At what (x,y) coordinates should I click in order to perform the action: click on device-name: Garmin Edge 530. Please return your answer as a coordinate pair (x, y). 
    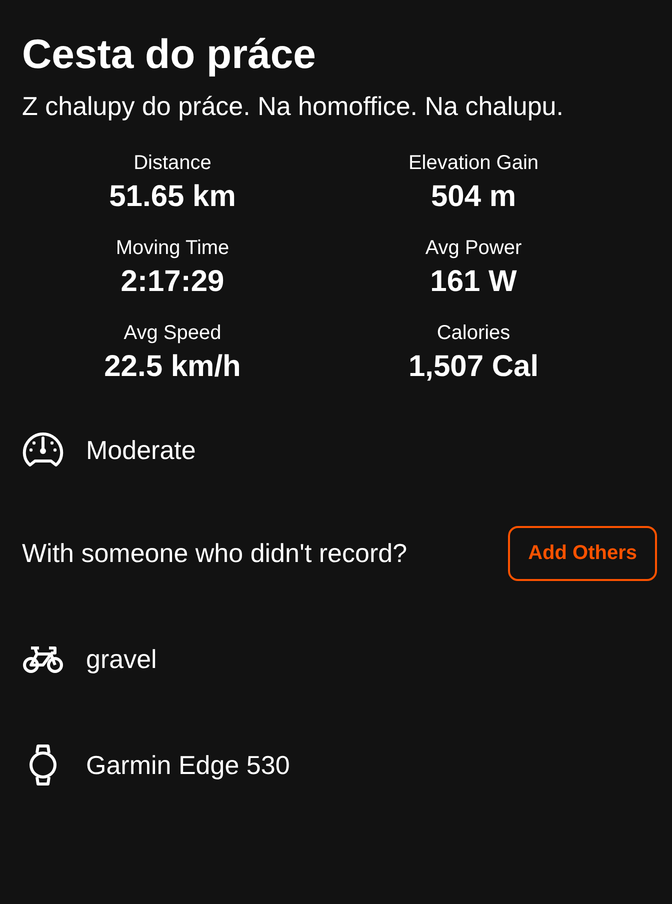
    Looking at the image, I should click on (188, 765).